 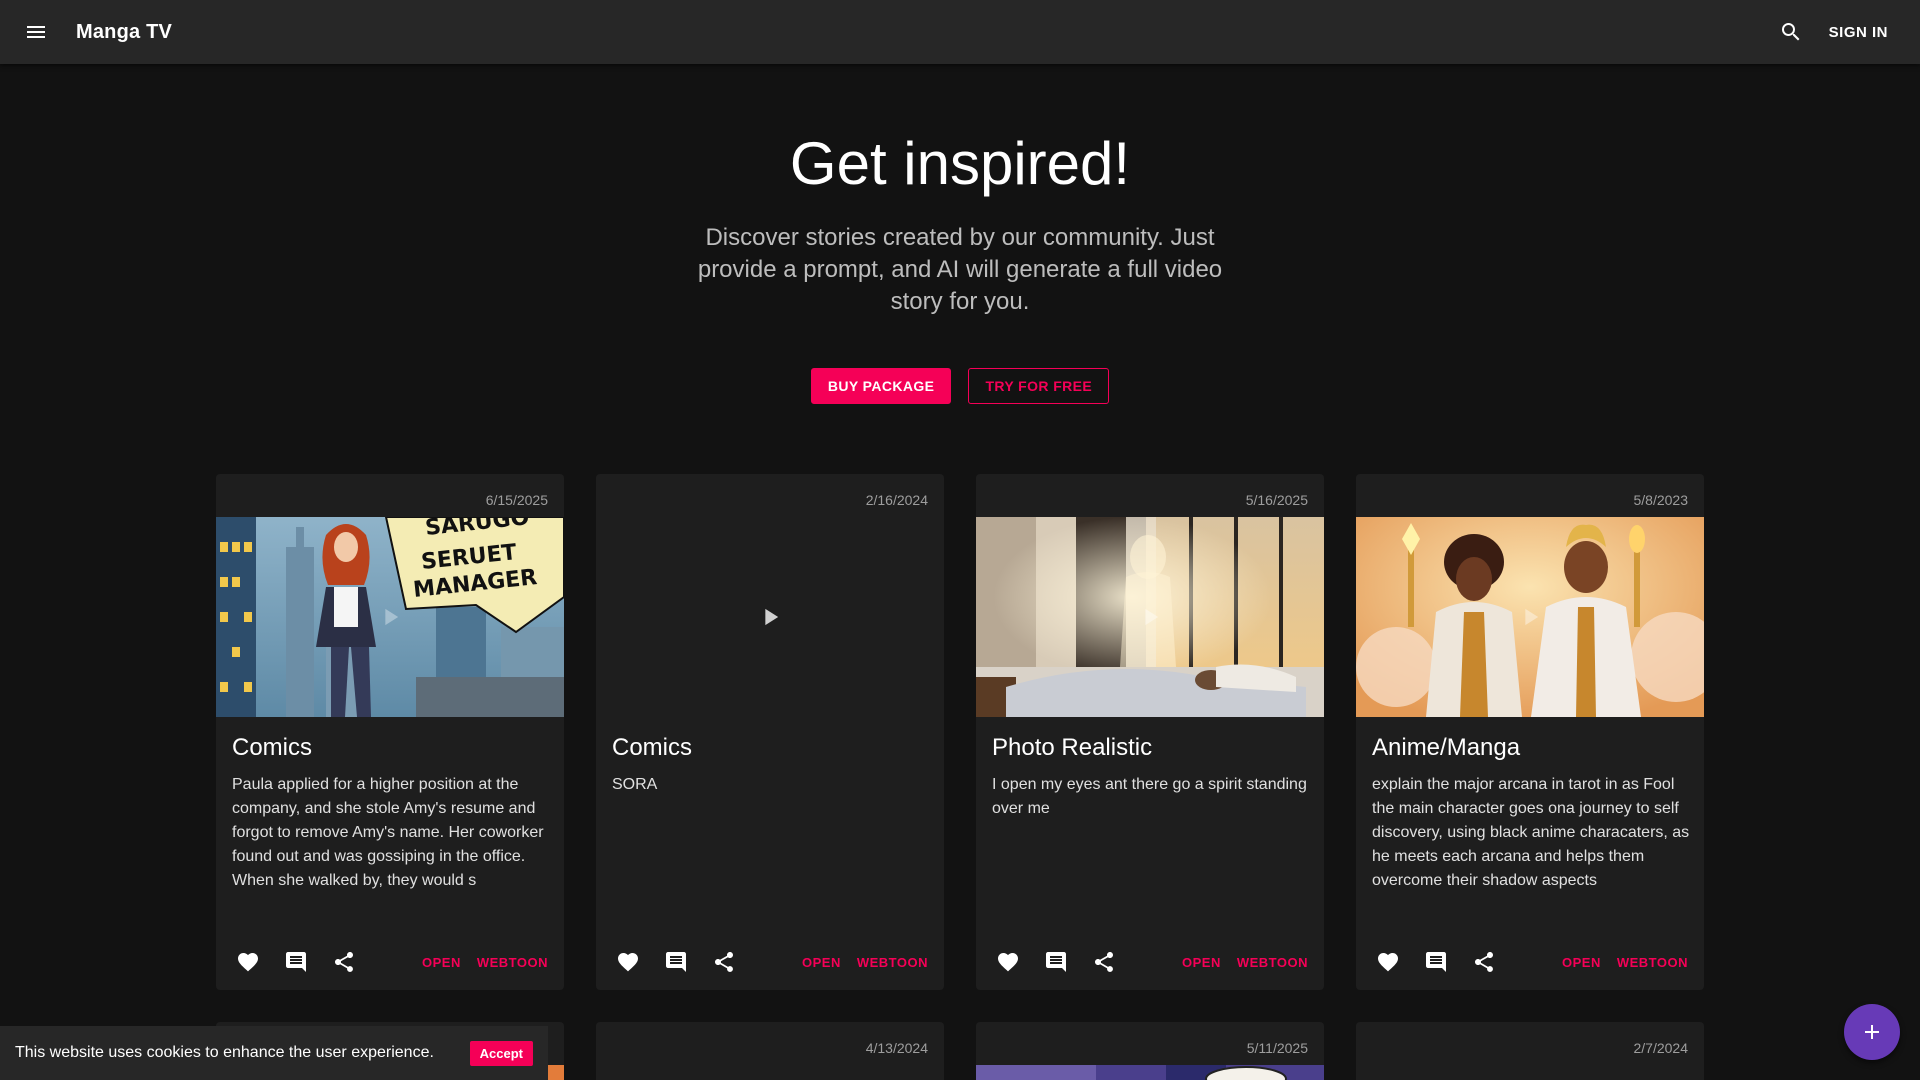 I want to click on search-icon, so click(x=1790, y=32).